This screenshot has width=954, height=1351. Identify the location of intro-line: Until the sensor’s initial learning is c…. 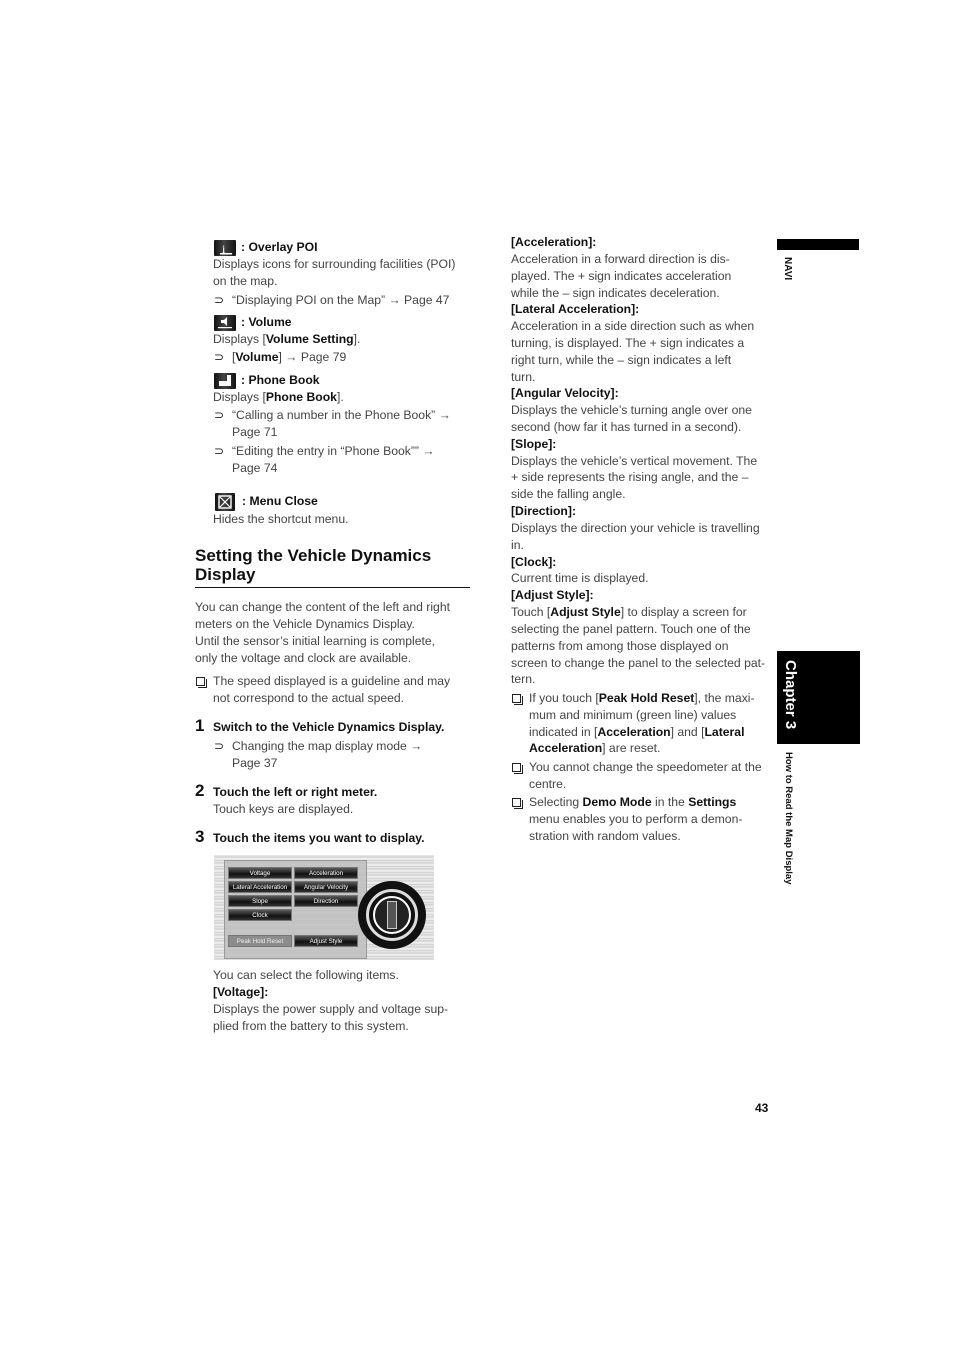
(315, 641).